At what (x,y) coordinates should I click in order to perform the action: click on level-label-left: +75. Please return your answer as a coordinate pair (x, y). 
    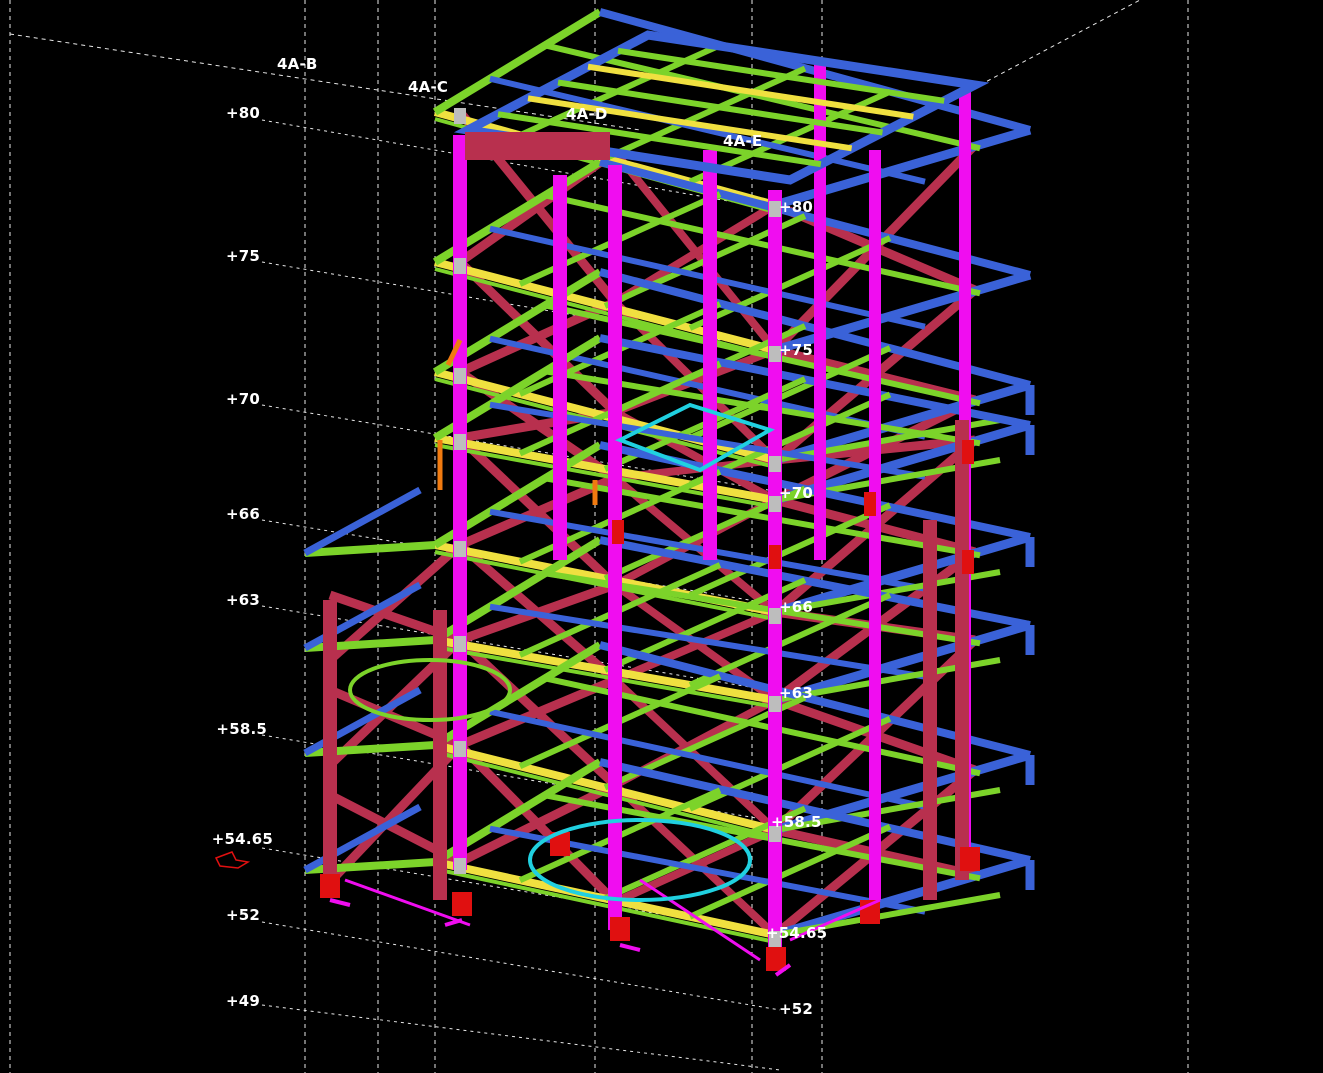
    Looking at the image, I should click on (242, 256).